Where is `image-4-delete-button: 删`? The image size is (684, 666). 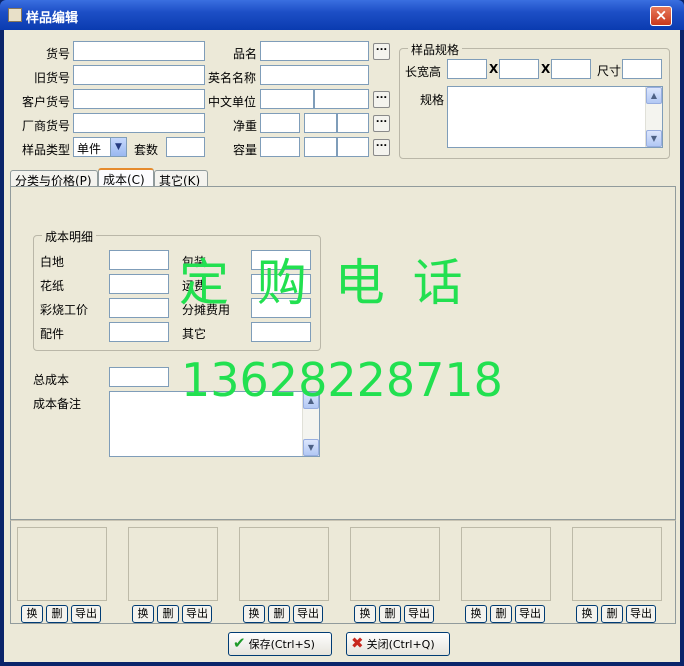 image-4-delete-button: 删 is located at coordinates (390, 614).